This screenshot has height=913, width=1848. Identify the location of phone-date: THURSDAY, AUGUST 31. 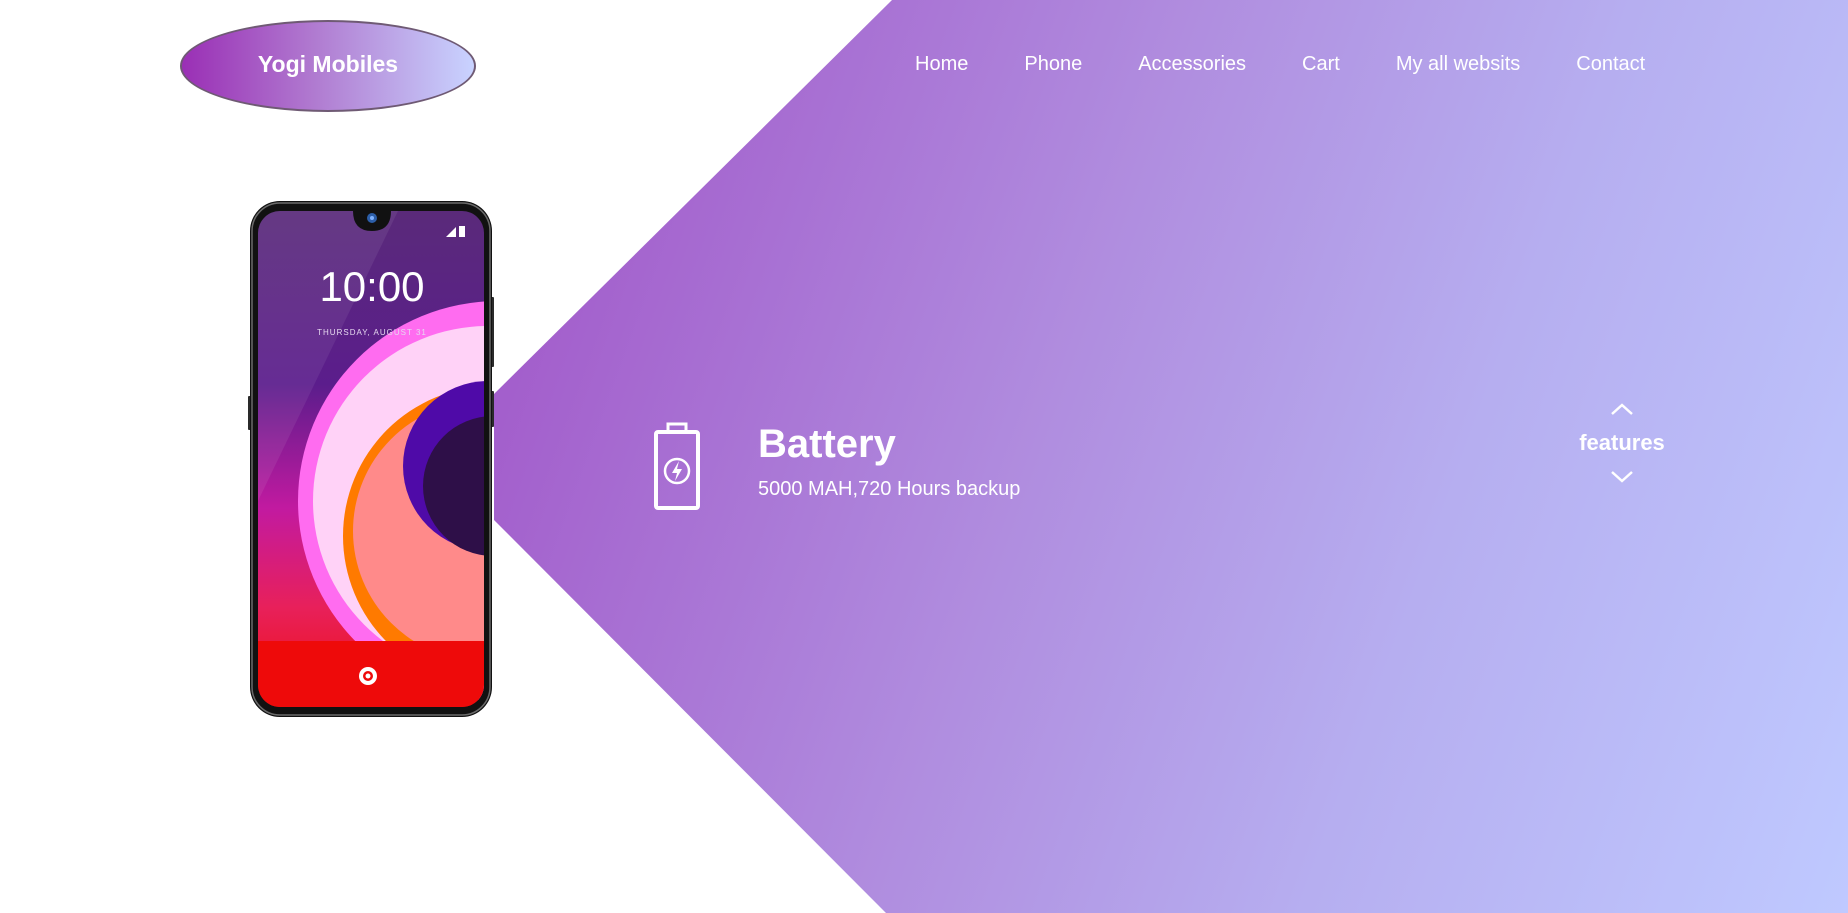
(372, 332).